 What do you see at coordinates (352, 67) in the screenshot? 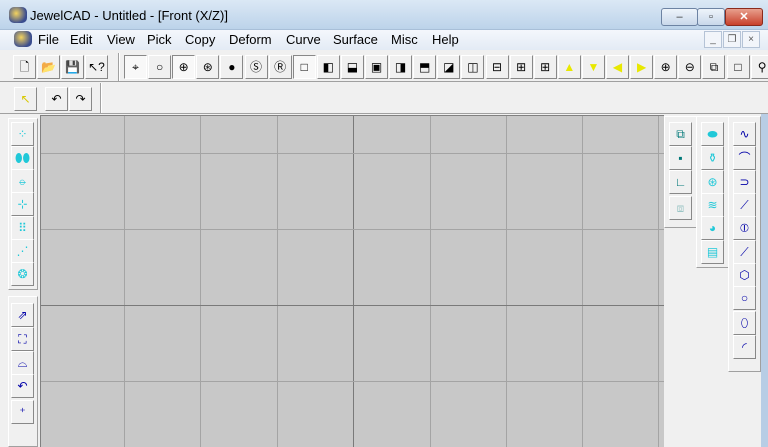
I see `view-bottom-button: ⬓` at bounding box center [352, 67].